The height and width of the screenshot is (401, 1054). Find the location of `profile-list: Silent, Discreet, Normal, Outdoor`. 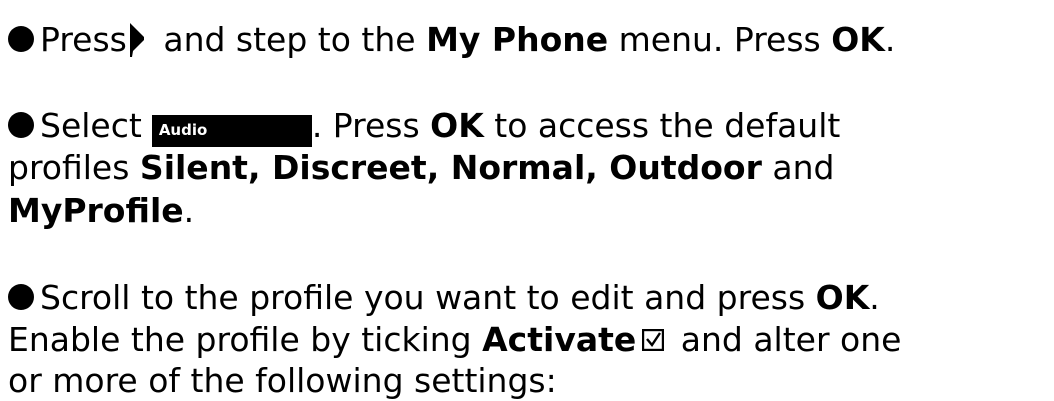

profile-list: Silent, Discreet, Normal, Outdoor is located at coordinates (450, 167).